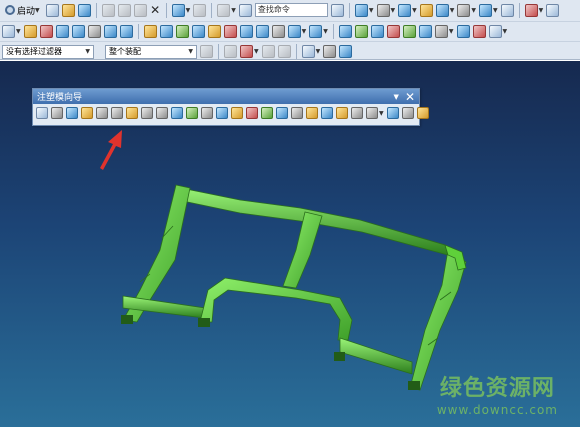 This screenshot has width=580, height=427. I want to click on cube-view-icon, so click(405, 10).